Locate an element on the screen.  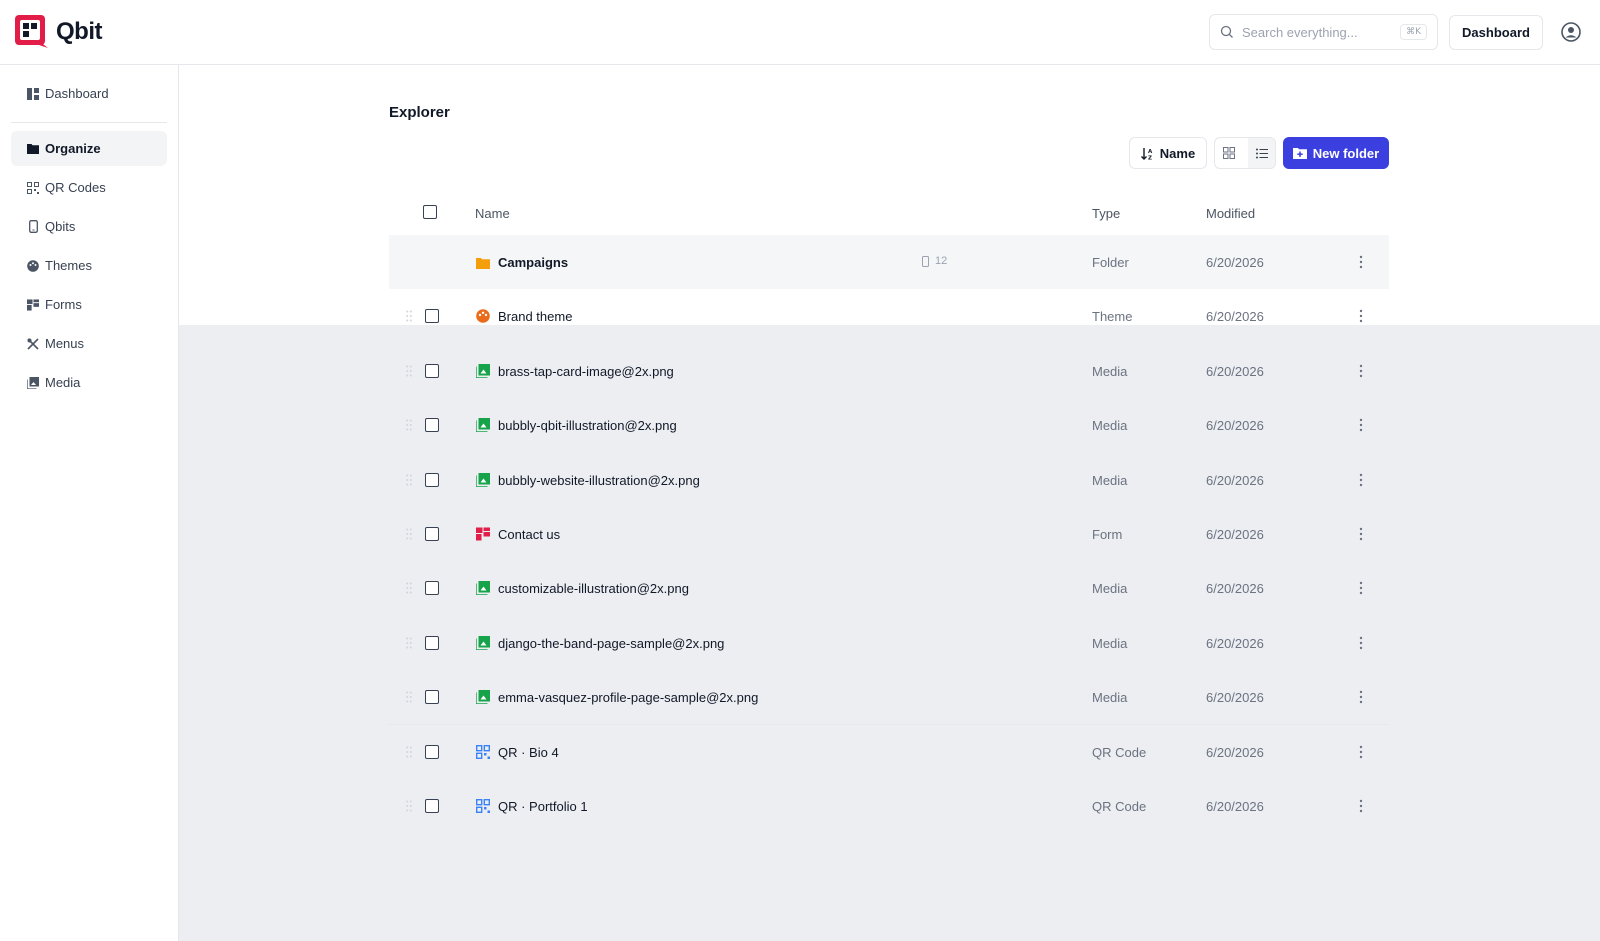
table-row: Contact us Form 6/20/2026 is located at coordinates (889, 534).